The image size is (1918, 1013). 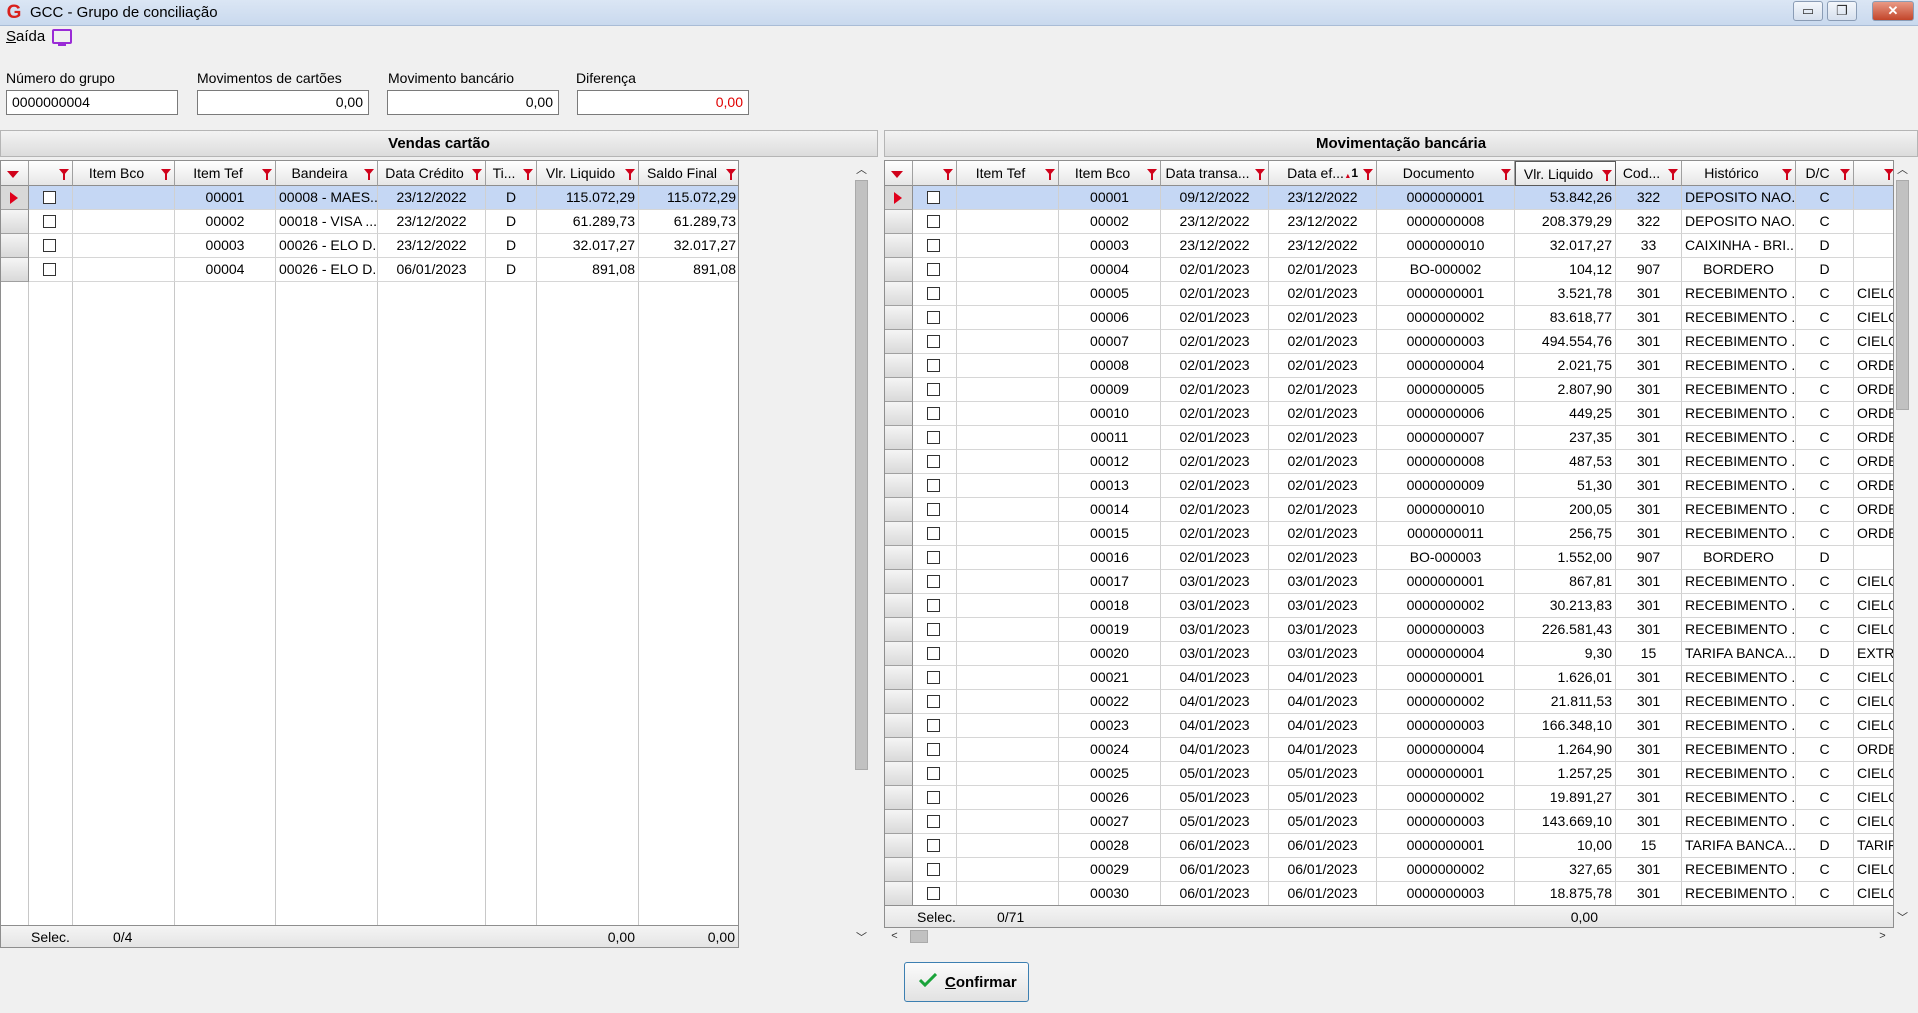 What do you see at coordinates (861, 475) in the screenshot?
I see `scroll-thumb` at bounding box center [861, 475].